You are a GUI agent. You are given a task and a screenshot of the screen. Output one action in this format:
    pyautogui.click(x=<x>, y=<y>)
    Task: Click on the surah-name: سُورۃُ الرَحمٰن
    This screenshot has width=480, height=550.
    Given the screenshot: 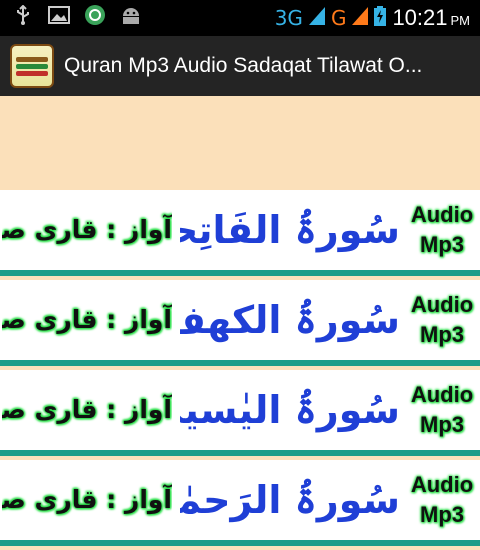 What is the action you would take?
    pyautogui.click(x=290, y=500)
    